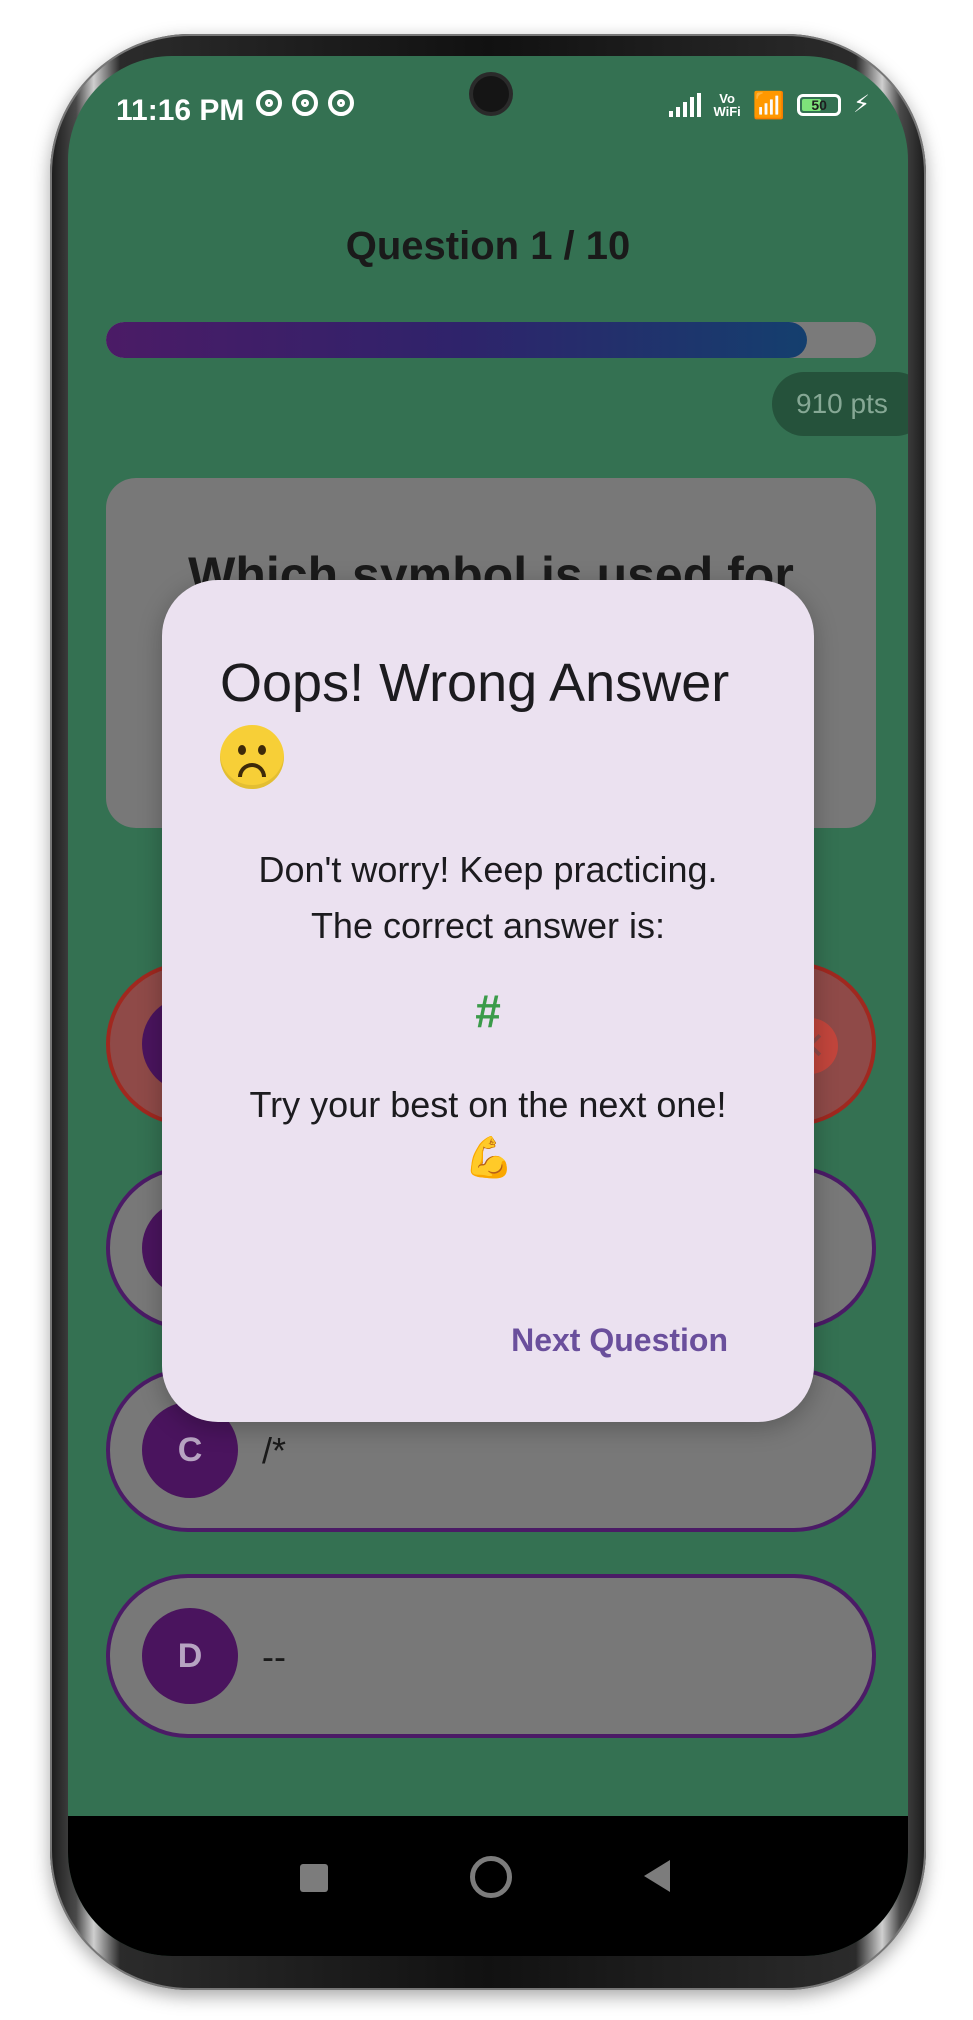 The height and width of the screenshot is (2020, 973). Describe the element at coordinates (840, 404) in the screenshot. I see `points-badge: 910 pts` at that location.